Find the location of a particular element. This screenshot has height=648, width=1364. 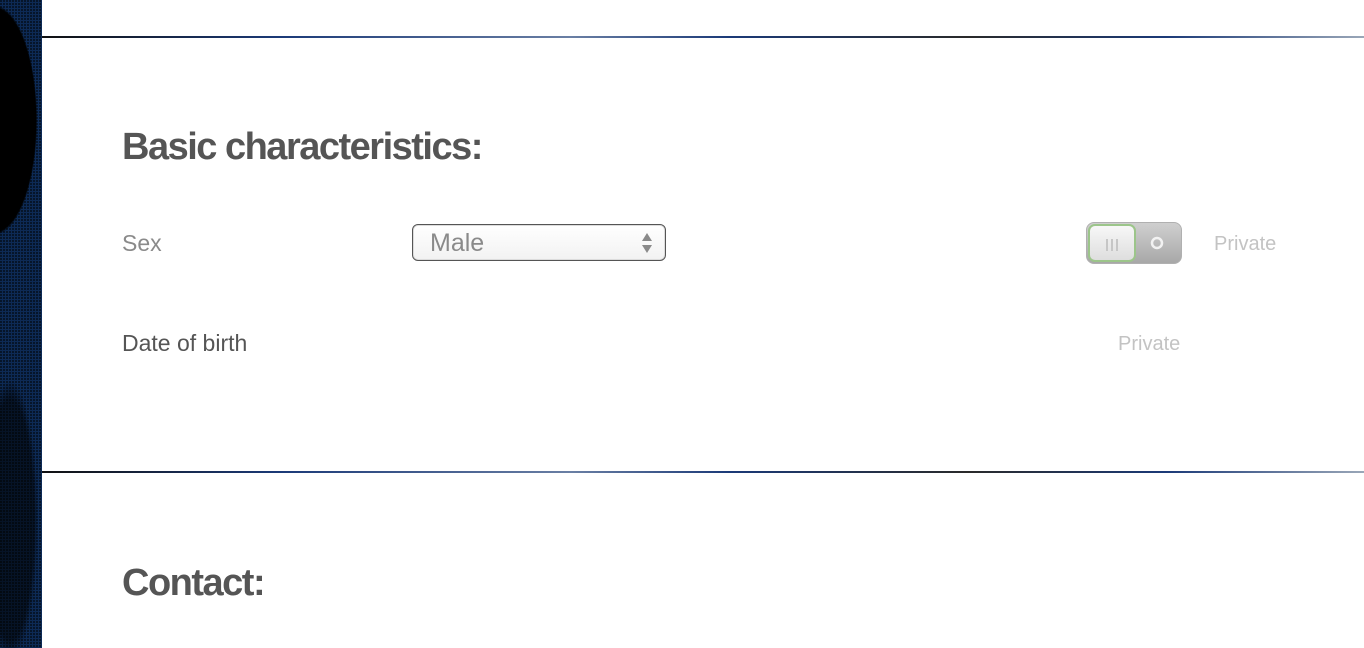

circle-icon is located at coordinates (1157, 243).